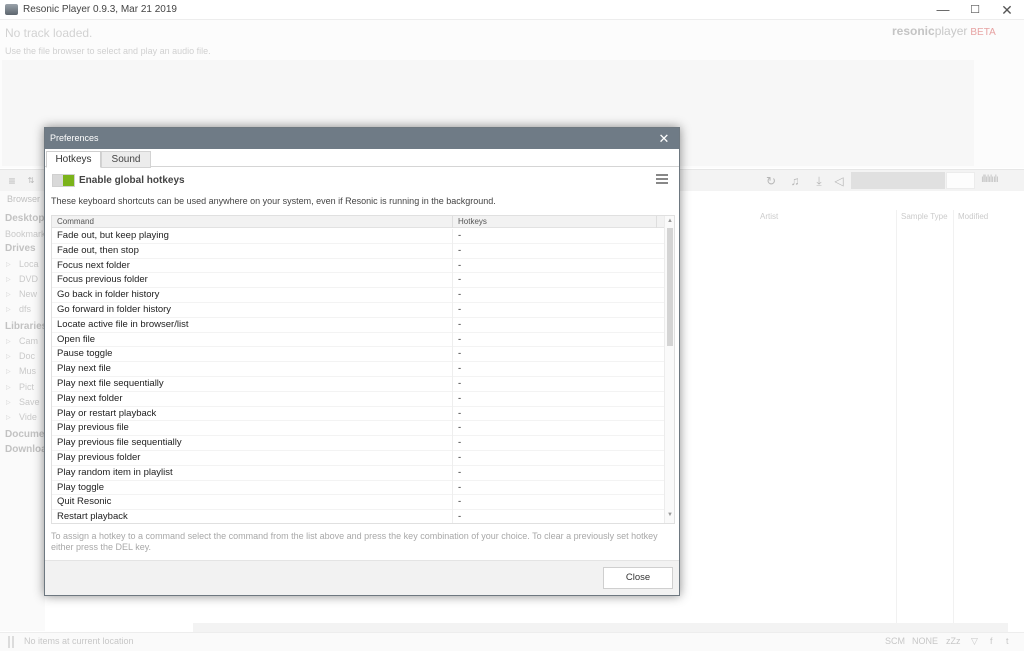 This screenshot has width=1024, height=651. Describe the element at coordinates (358, 266) in the screenshot. I see `table-row: Focus next folder -` at that location.